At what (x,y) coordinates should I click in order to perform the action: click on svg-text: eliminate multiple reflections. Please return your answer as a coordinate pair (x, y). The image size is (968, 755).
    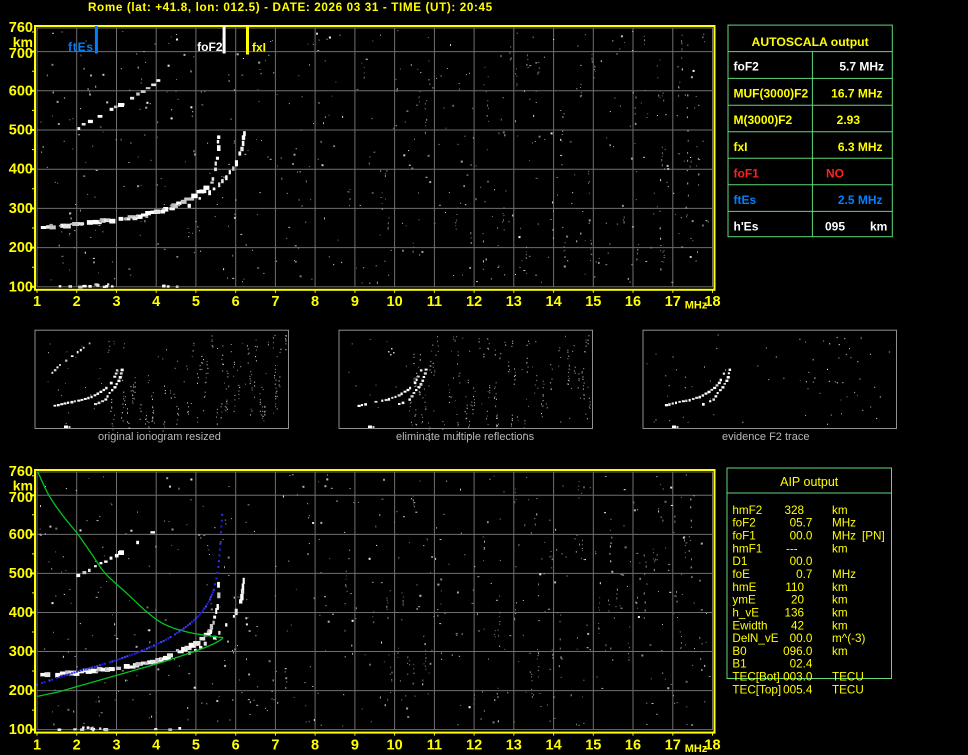
    Looking at the image, I should click on (465, 437).